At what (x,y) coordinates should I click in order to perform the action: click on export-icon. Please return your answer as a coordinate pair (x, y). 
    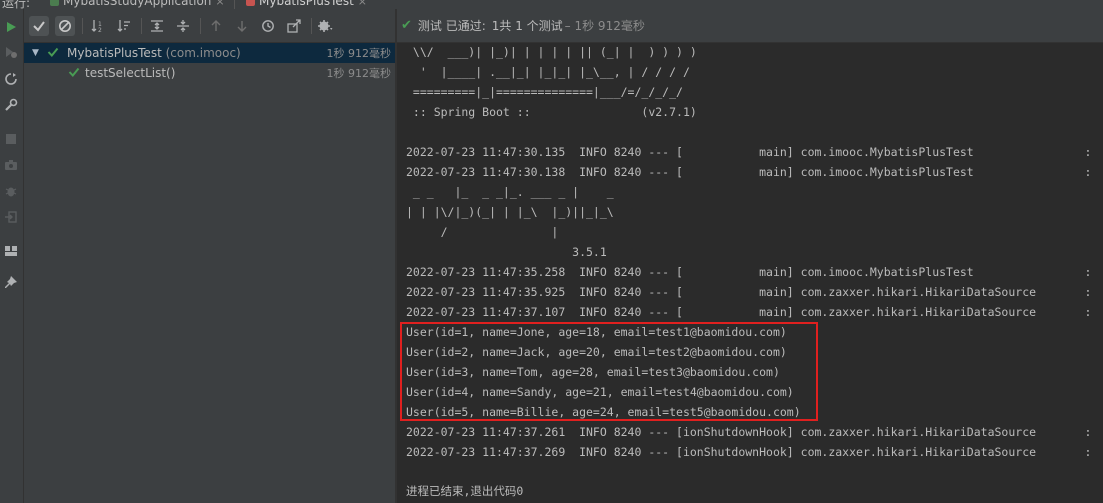
    Looking at the image, I should click on (294, 26).